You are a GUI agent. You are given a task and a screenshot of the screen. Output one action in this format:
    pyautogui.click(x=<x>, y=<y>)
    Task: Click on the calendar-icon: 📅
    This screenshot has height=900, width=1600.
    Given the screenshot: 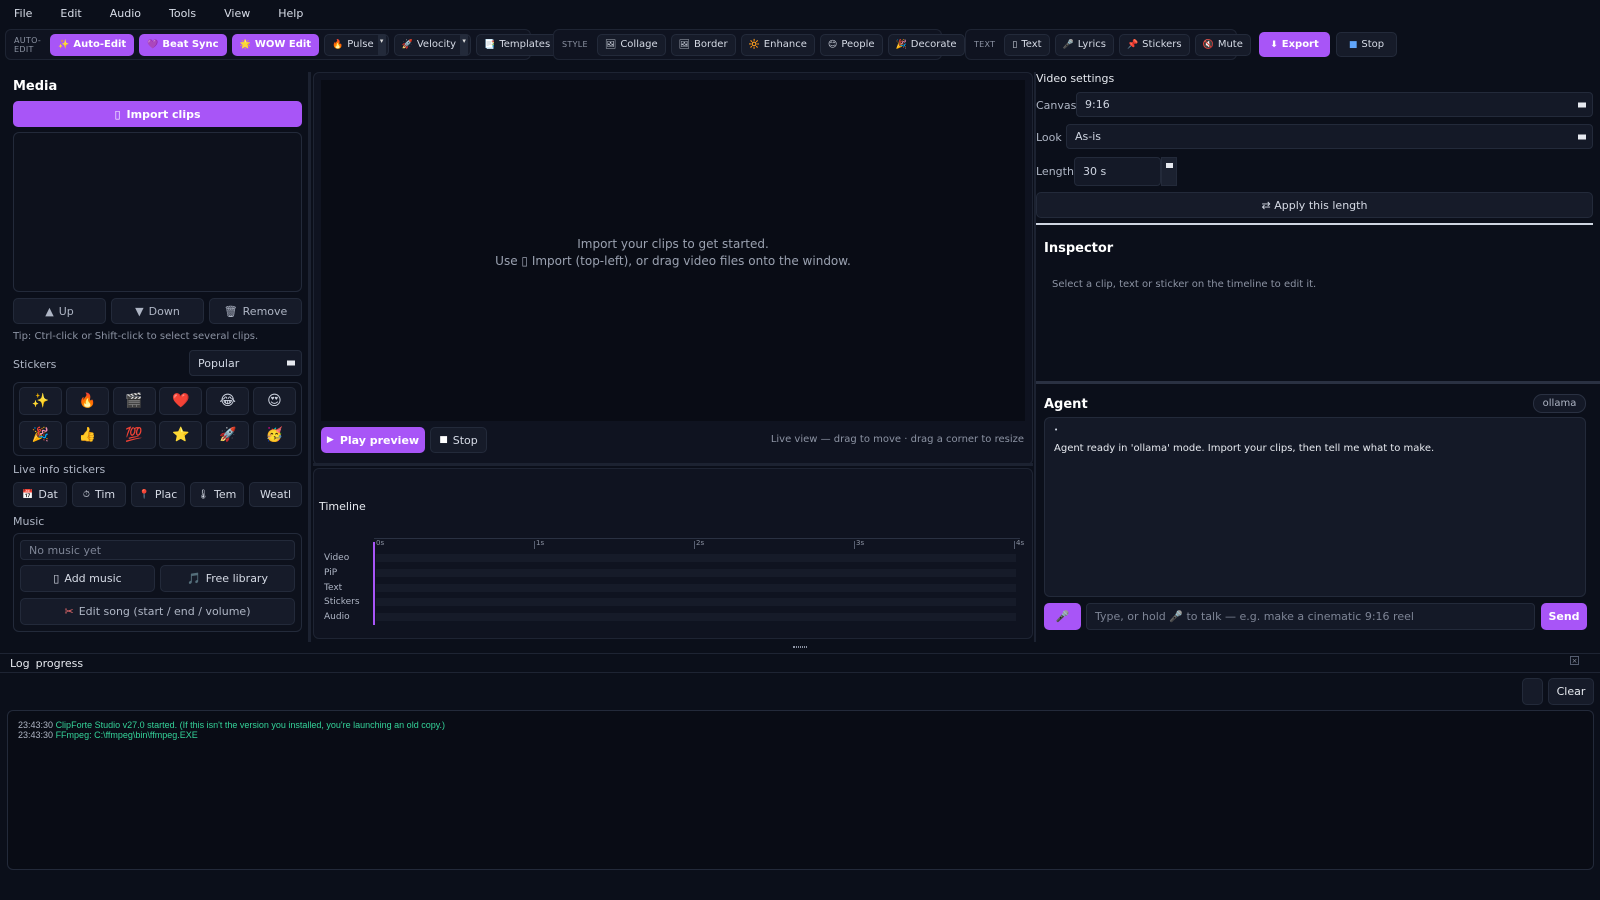 What is the action you would take?
    pyautogui.click(x=28, y=494)
    